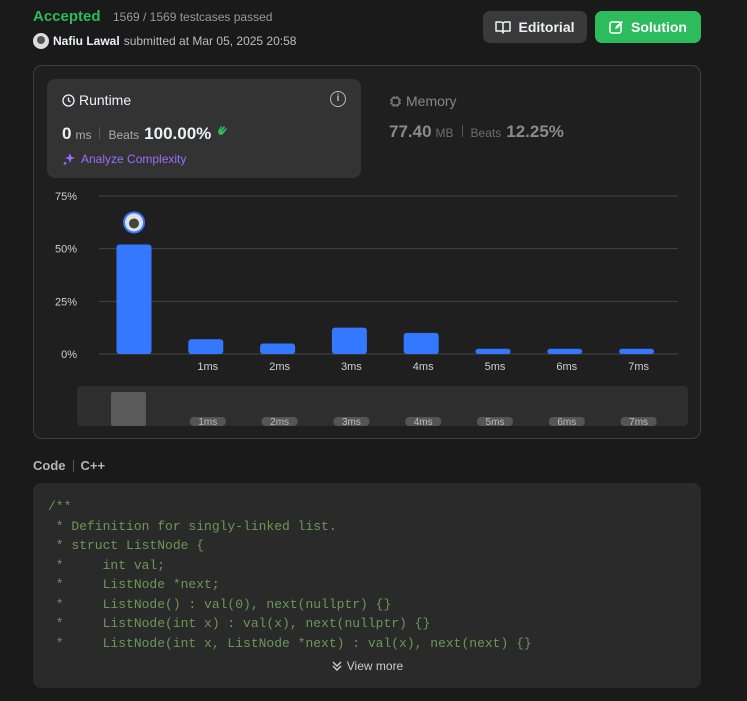 The height and width of the screenshot is (701, 747). I want to click on x-tick-label: 7ms, so click(638, 367).